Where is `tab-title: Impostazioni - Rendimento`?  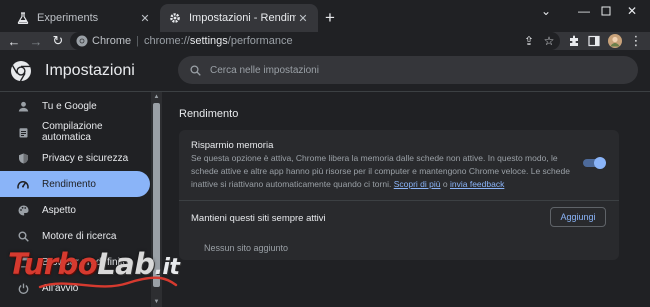 tab-title: Impostazioni - Rendimento is located at coordinates (242, 18).